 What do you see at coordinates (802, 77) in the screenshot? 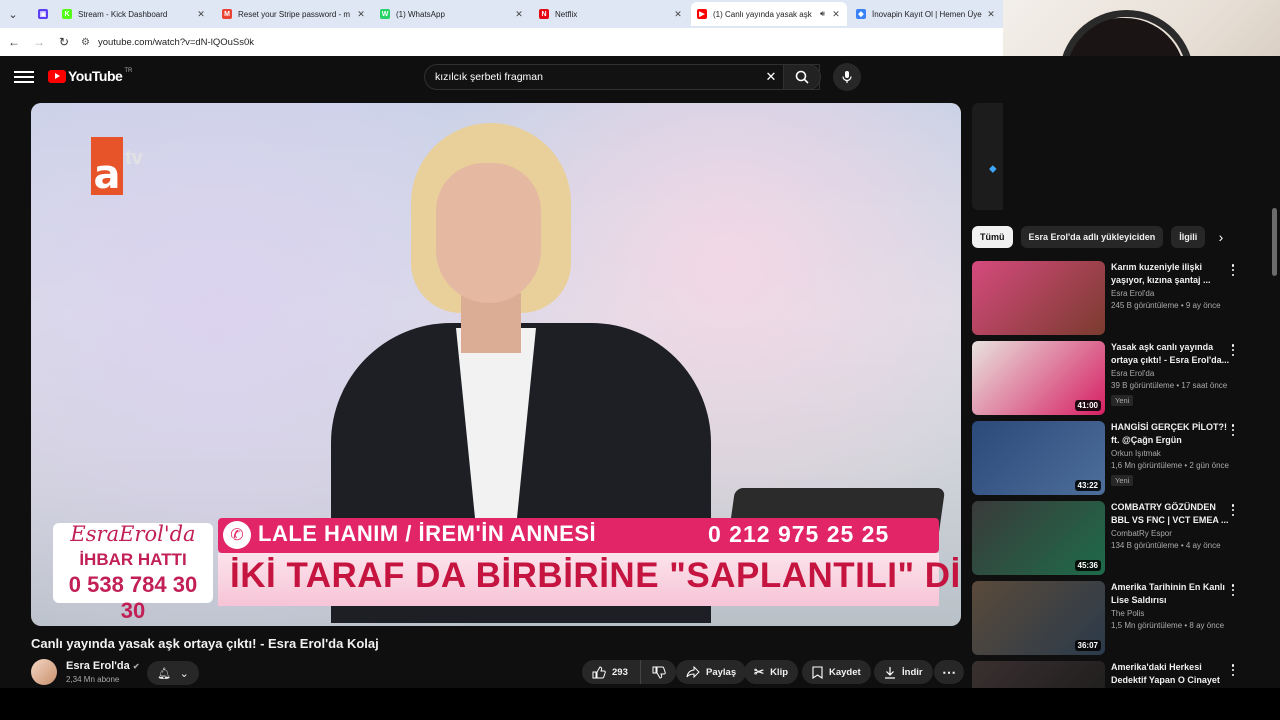
I see `search-button` at bounding box center [802, 77].